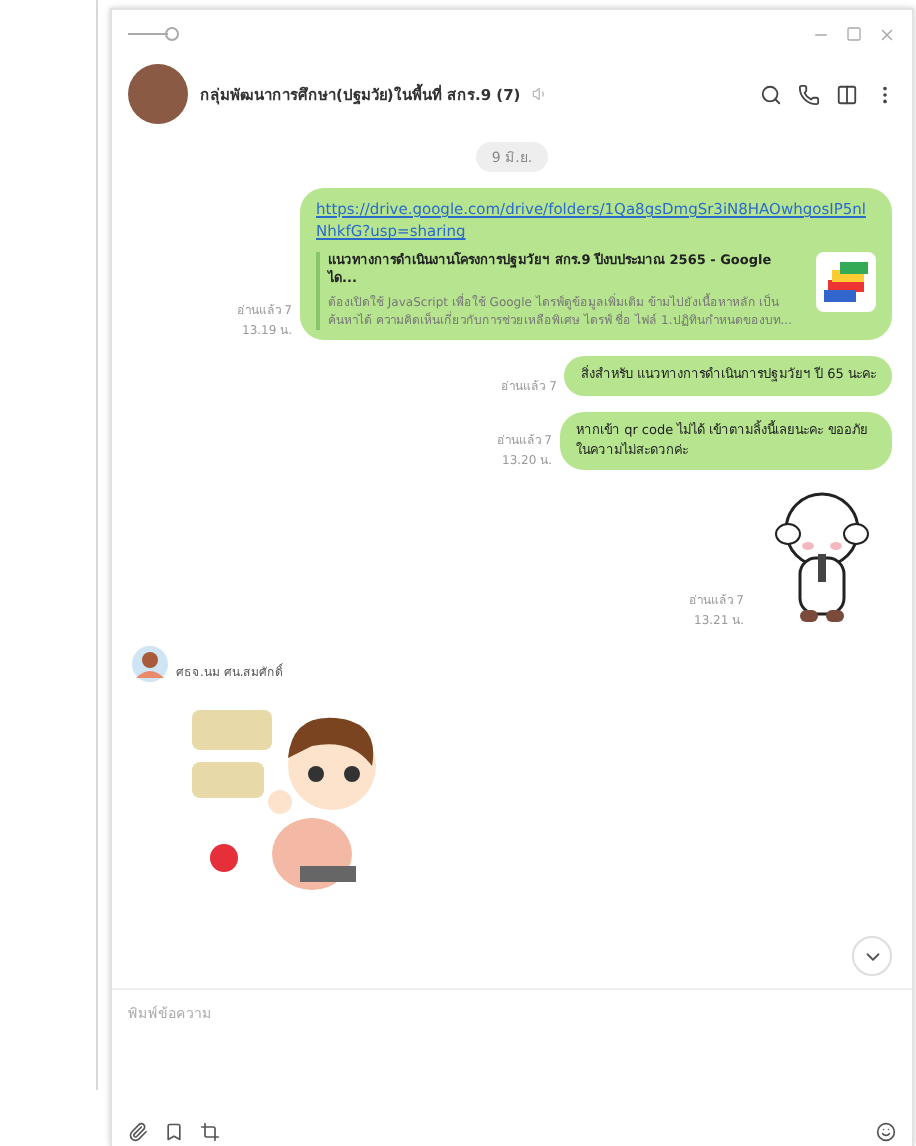 The height and width of the screenshot is (1146, 916). Describe the element at coordinates (872, 956) in the screenshot. I see `scroll-down-button` at that location.